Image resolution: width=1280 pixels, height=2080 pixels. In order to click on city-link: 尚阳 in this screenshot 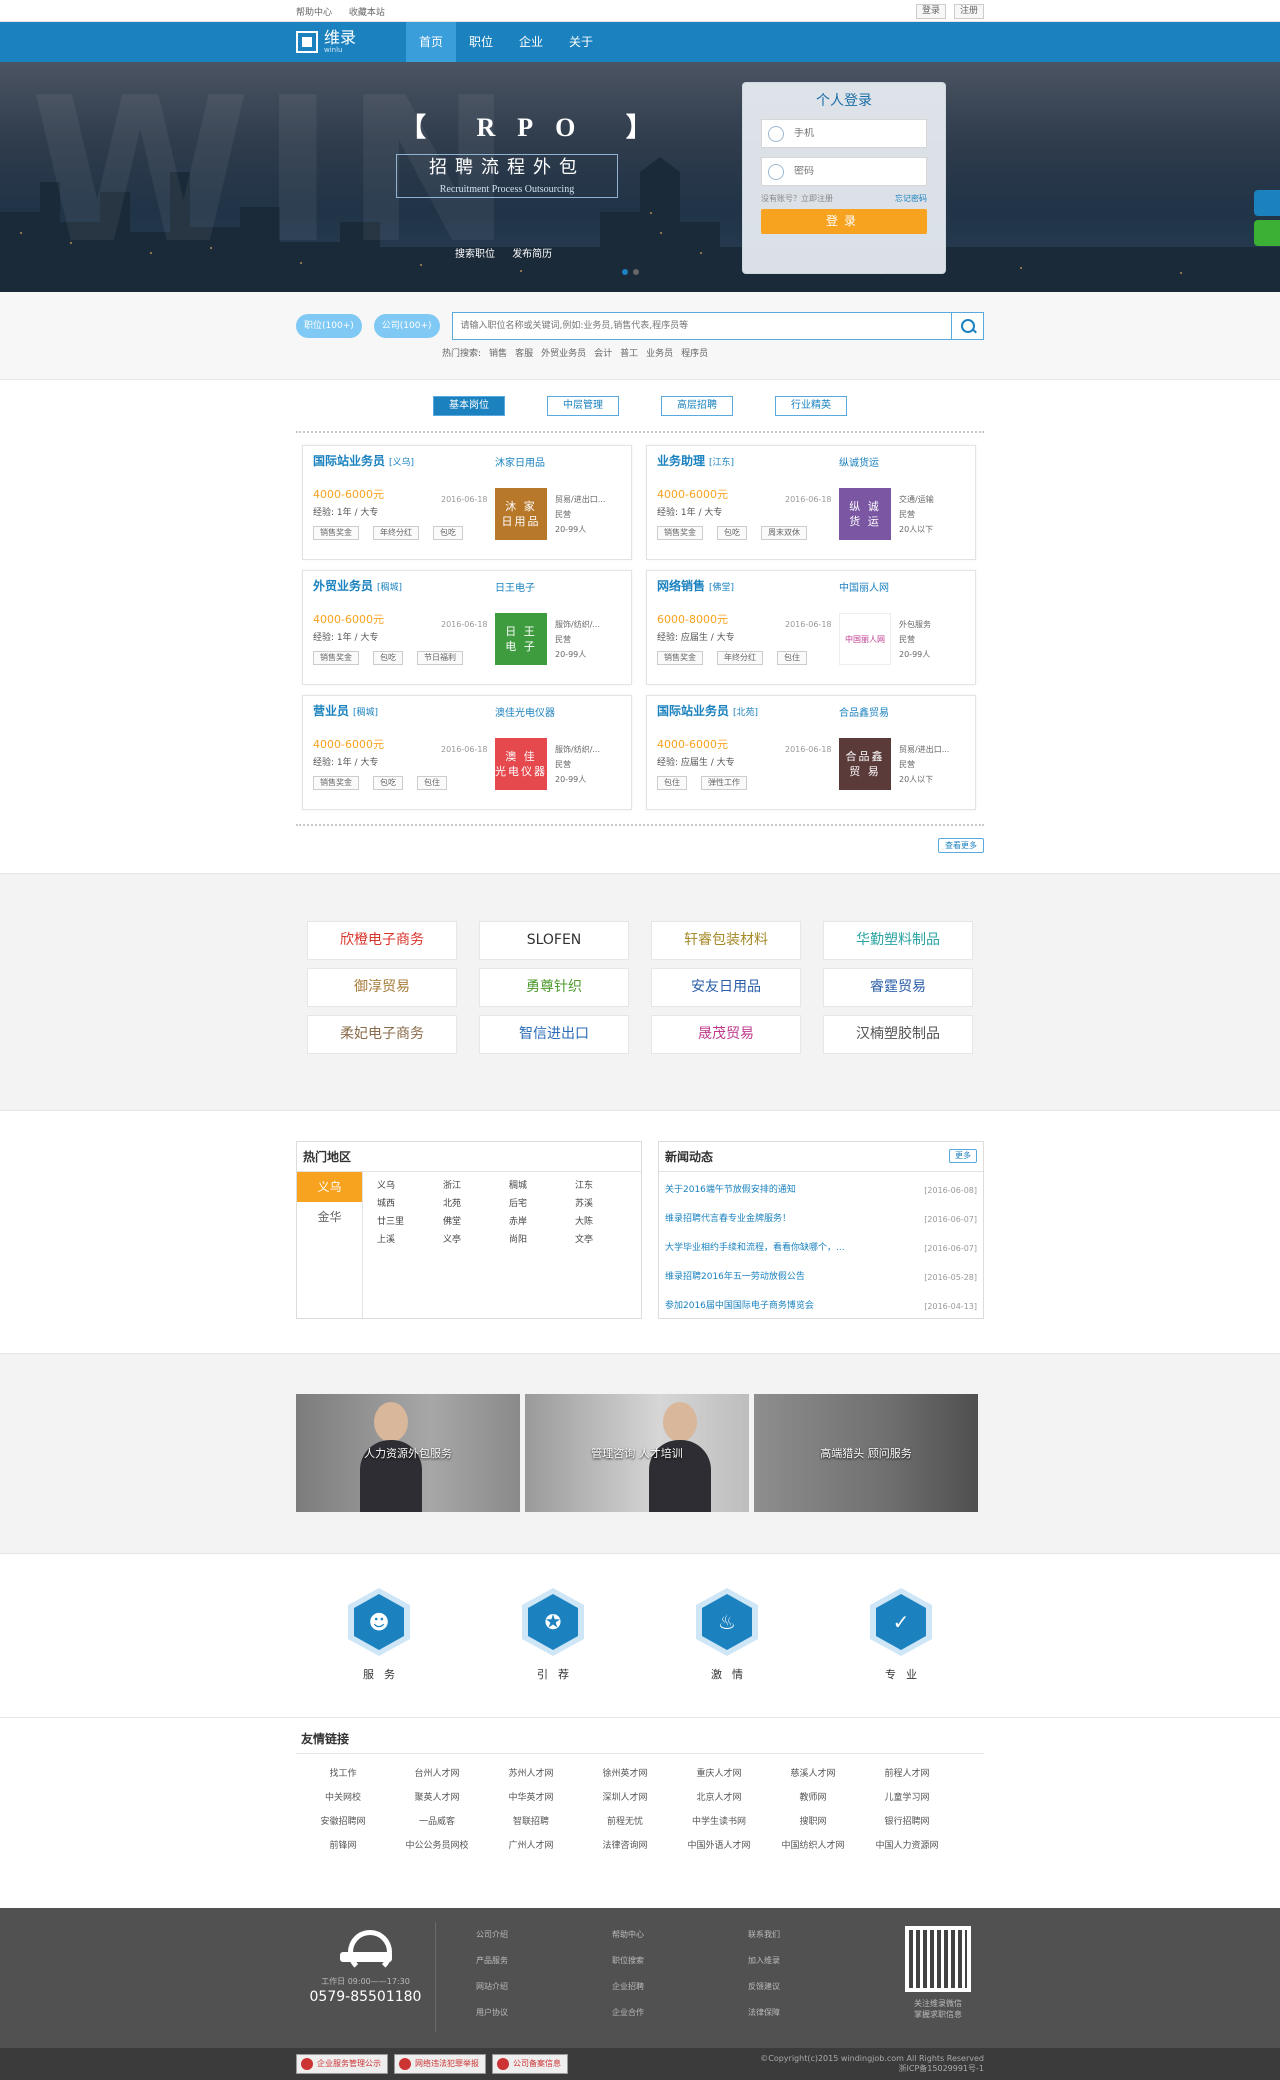, I will do `click(542, 1238)`.